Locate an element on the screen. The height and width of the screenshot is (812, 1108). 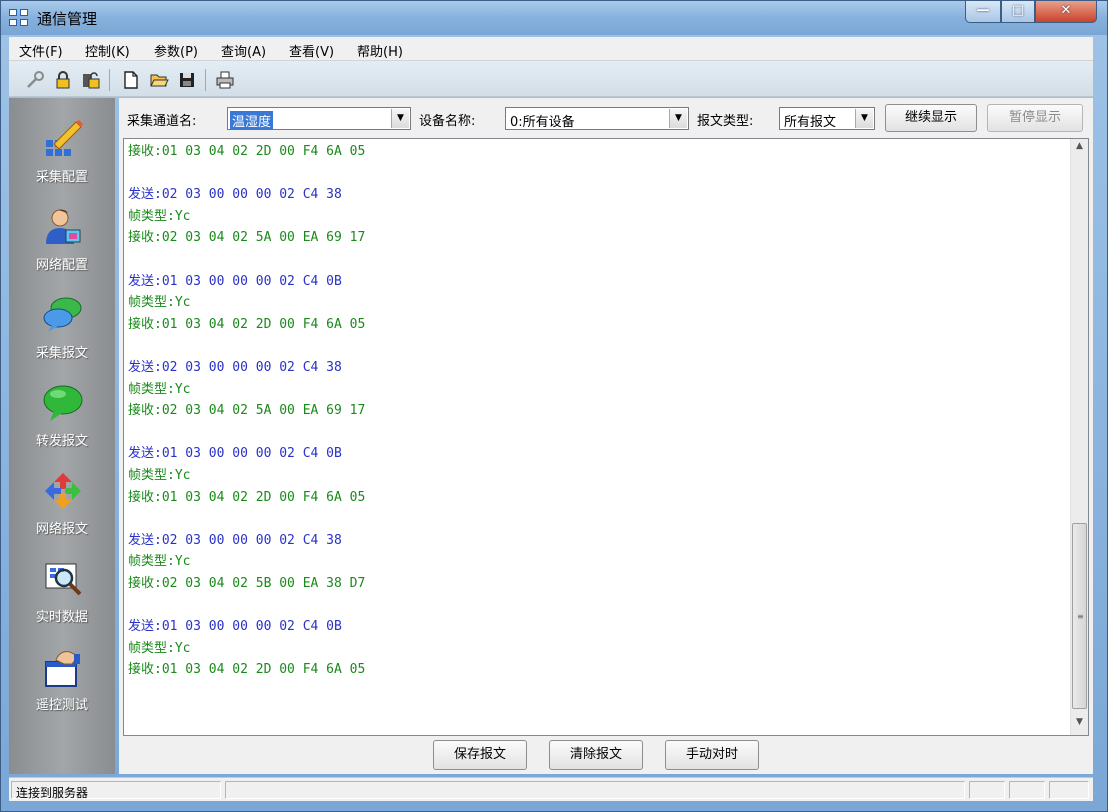
sidebar-item-forward-message: 转发报文 is located at coordinates (62, 424).